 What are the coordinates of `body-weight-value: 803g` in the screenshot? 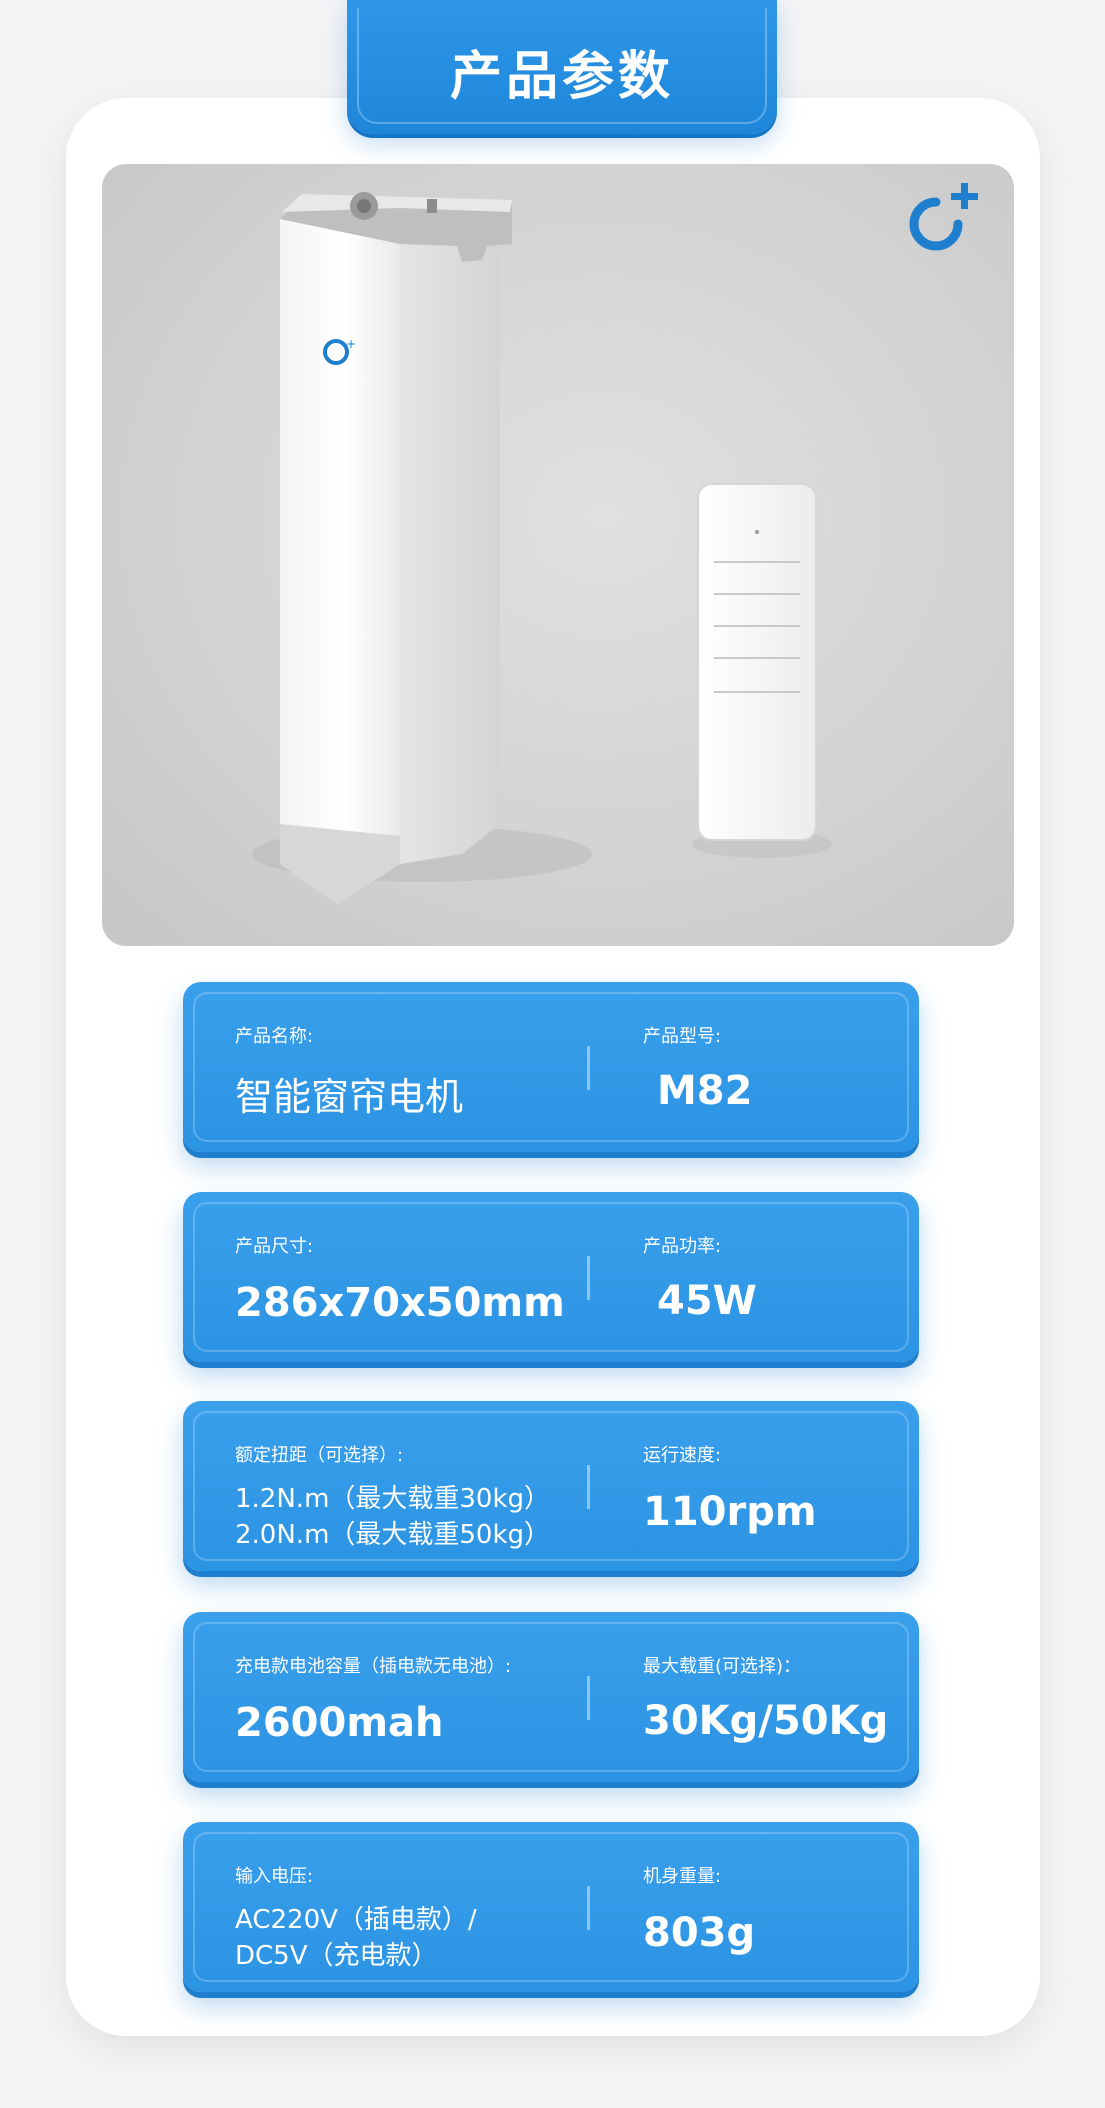 It's located at (699, 1933).